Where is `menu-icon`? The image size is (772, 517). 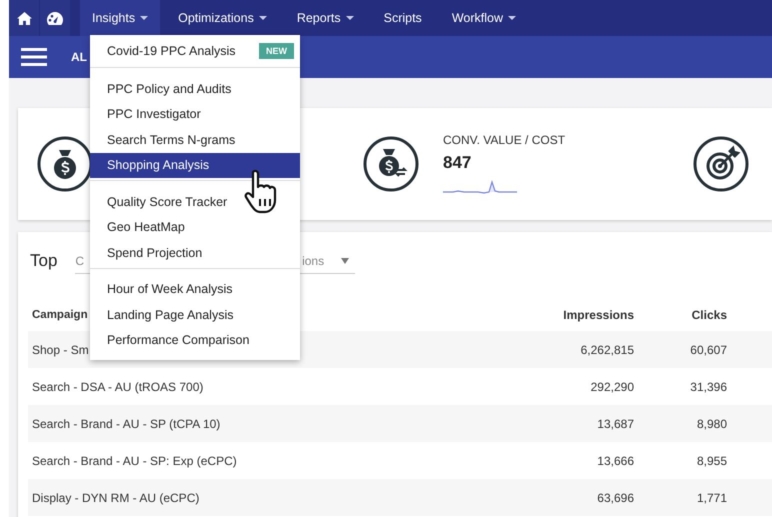
menu-icon is located at coordinates (34, 57).